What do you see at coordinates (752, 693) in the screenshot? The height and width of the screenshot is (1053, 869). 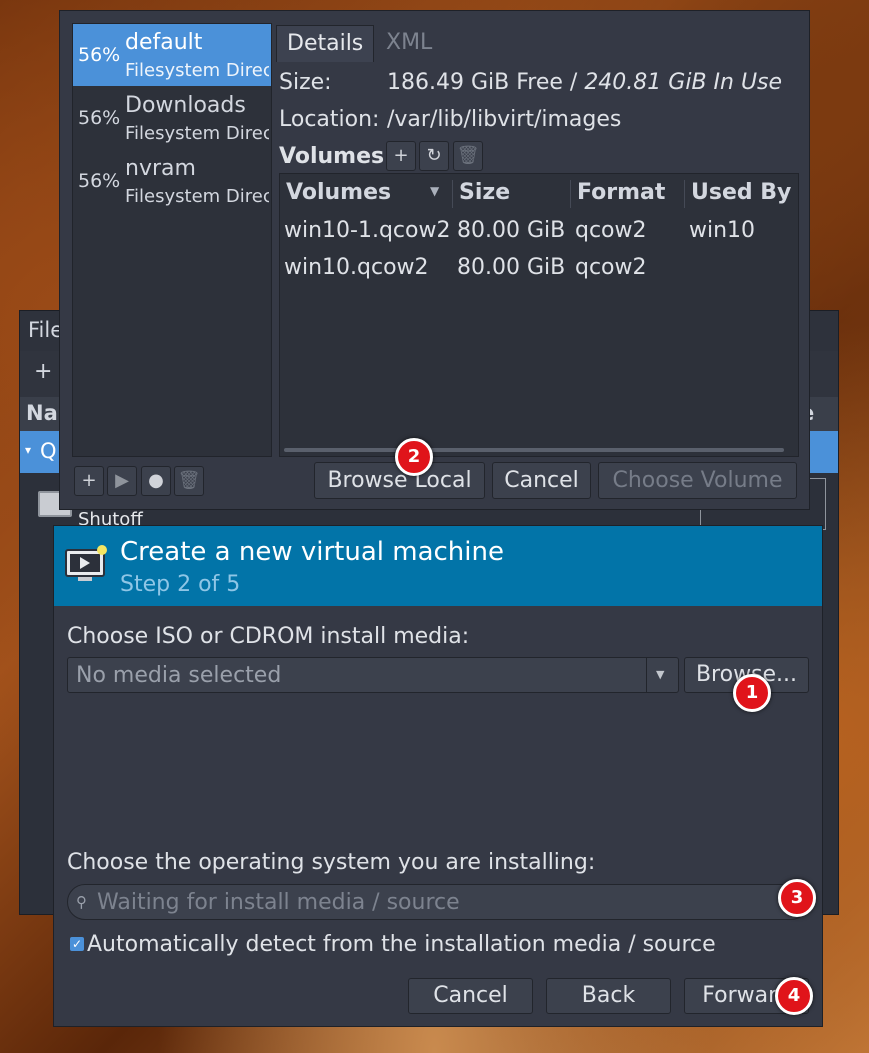 I see `annotation-badge-1: 1` at bounding box center [752, 693].